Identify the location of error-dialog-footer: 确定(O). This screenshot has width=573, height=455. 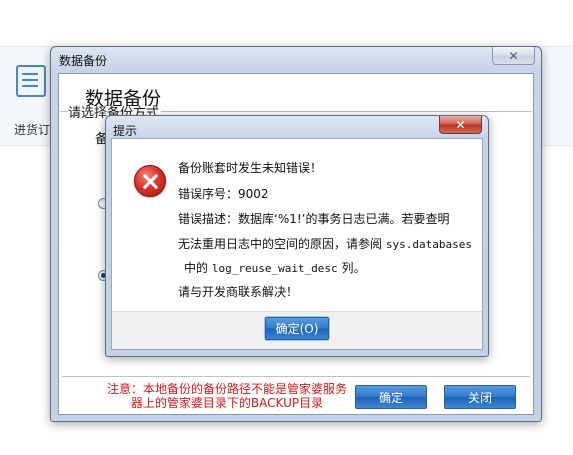
(297, 330).